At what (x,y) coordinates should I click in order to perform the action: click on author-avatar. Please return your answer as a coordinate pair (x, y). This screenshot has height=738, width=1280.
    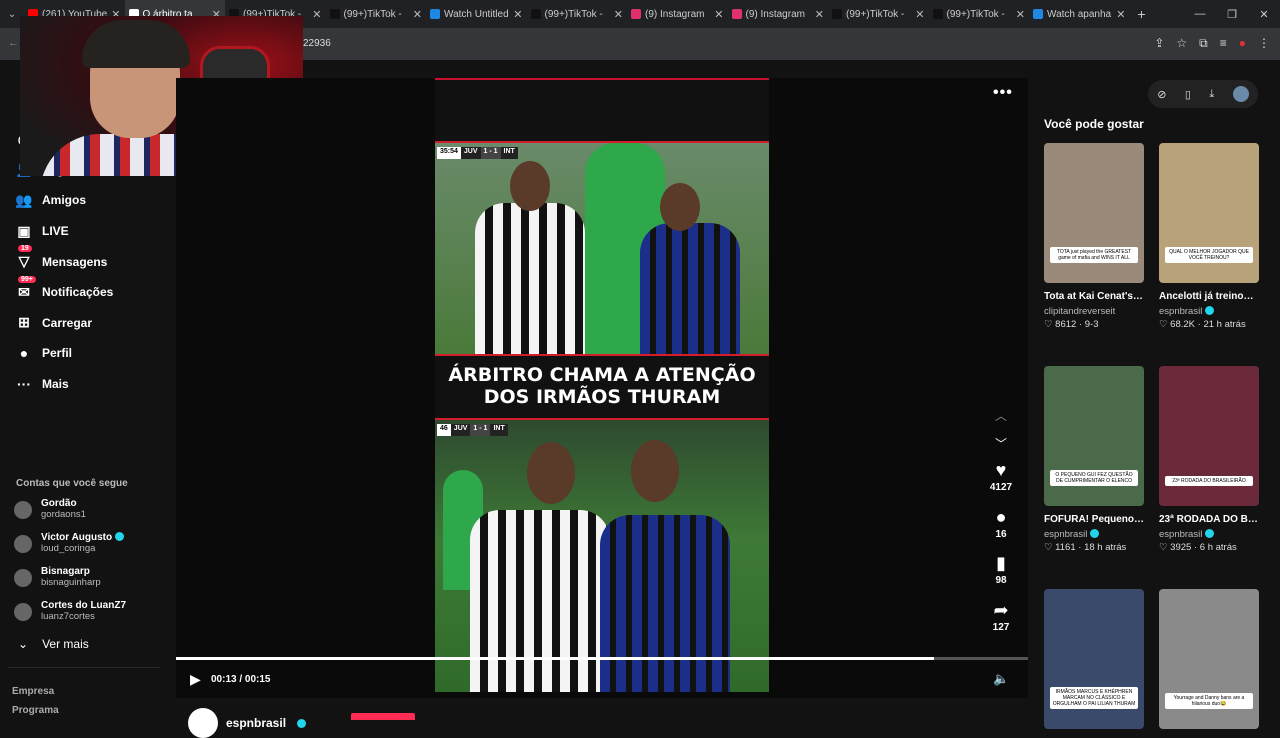
    Looking at the image, I should click on (203, 723).